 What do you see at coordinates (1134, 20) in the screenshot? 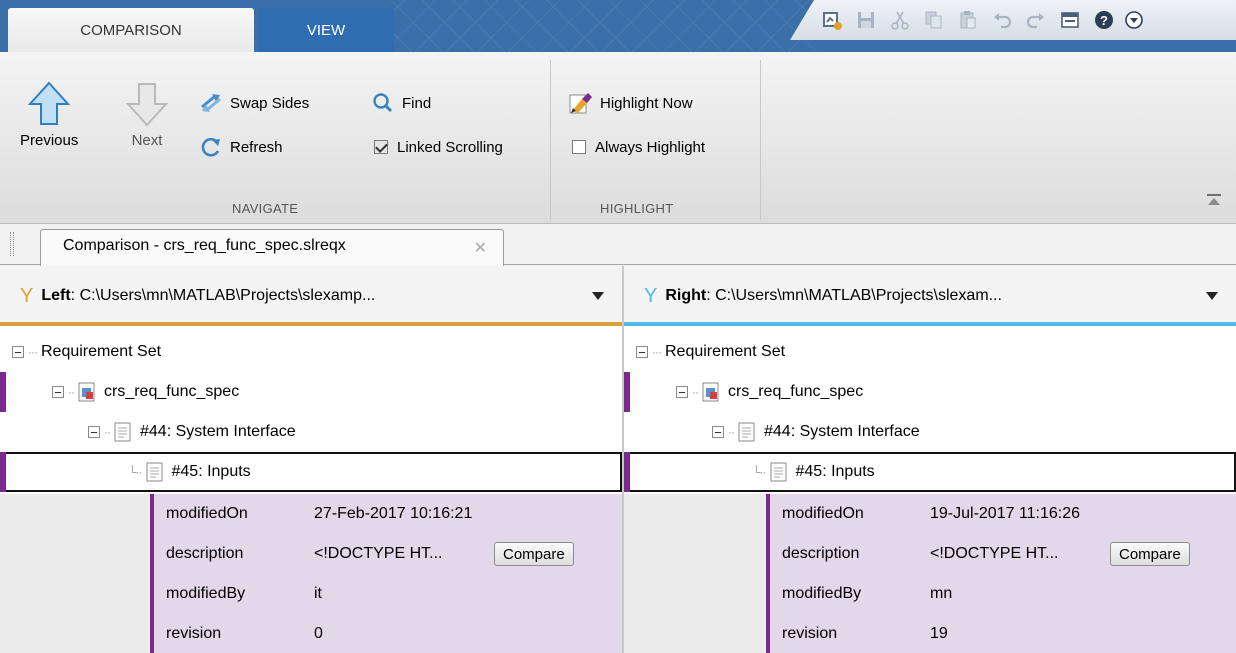
I see `quick-access-menu-icon` at bounding box center [1134, 20].